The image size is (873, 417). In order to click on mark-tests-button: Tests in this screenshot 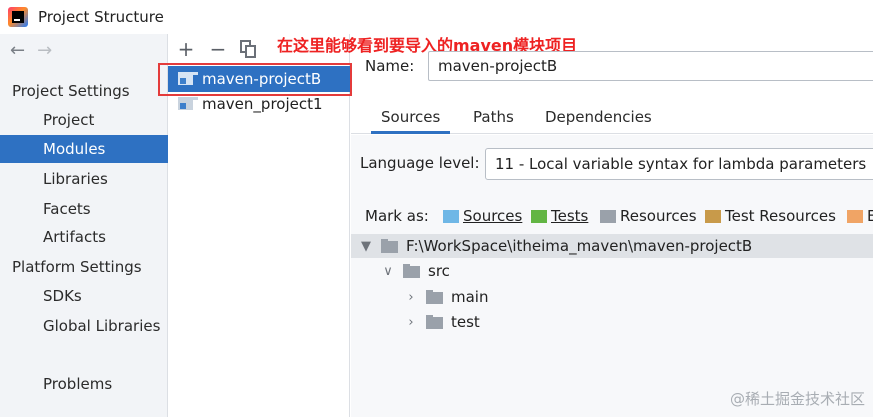, I will do `click(559, 216)`.